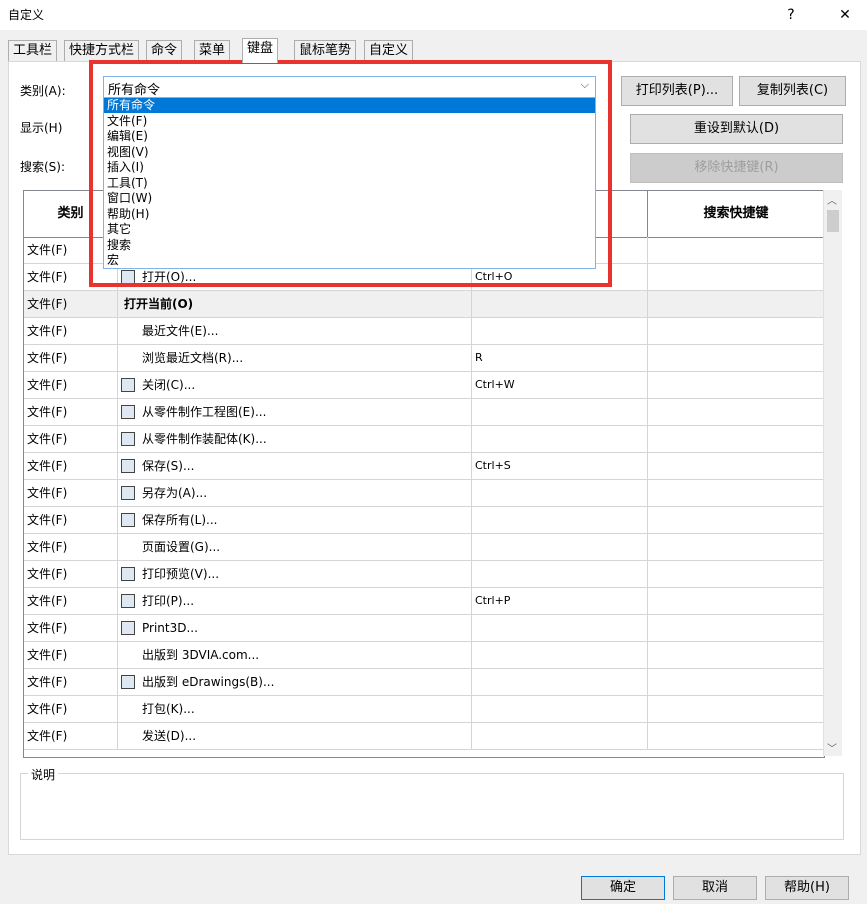  Describe the element at coordinates (791, 15) in the screenshot. I see `help-icon: ?` at that location.